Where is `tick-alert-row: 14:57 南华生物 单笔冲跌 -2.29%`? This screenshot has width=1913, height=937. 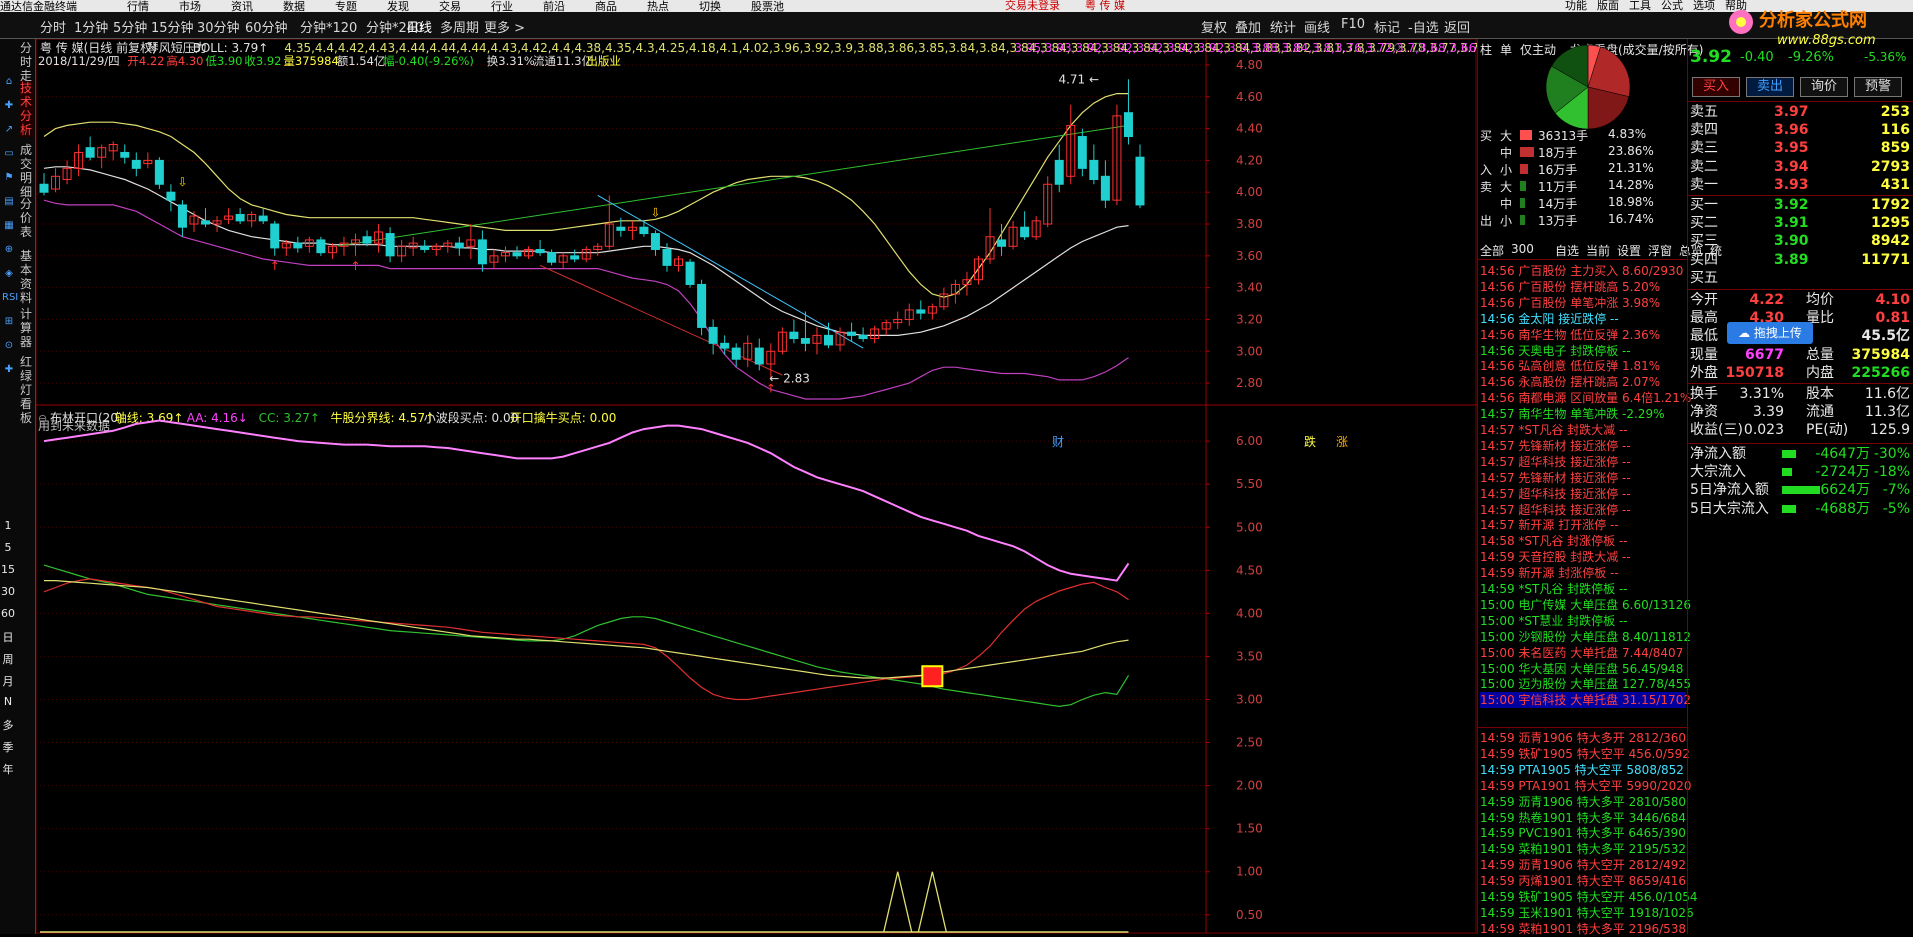
tick-alert-row: 14:57 南华生物 单笔冲跌 -2.29% is located at coordinates (1583, 414).